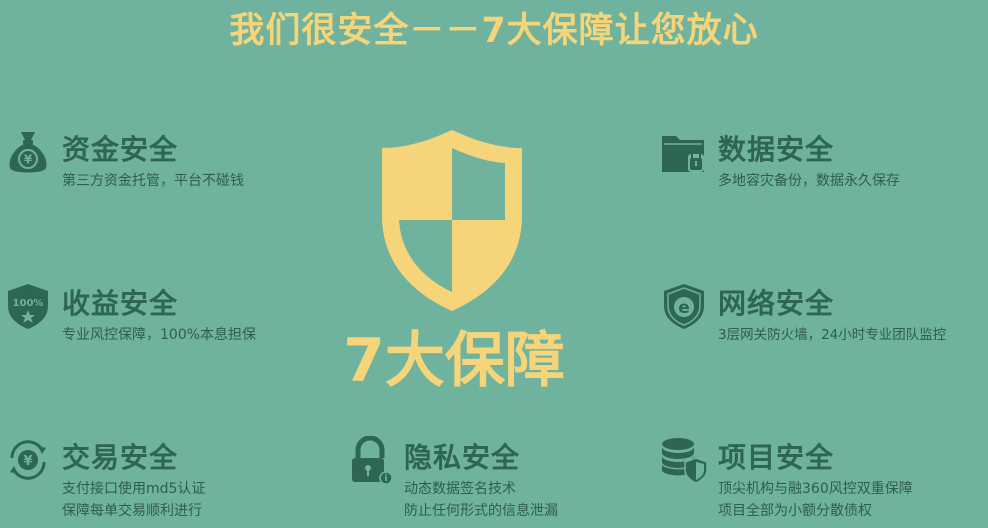 The height and width of the screenshot is (528, 988). I want to click on yen-cycle-icon: ¥, so click(28, 460).